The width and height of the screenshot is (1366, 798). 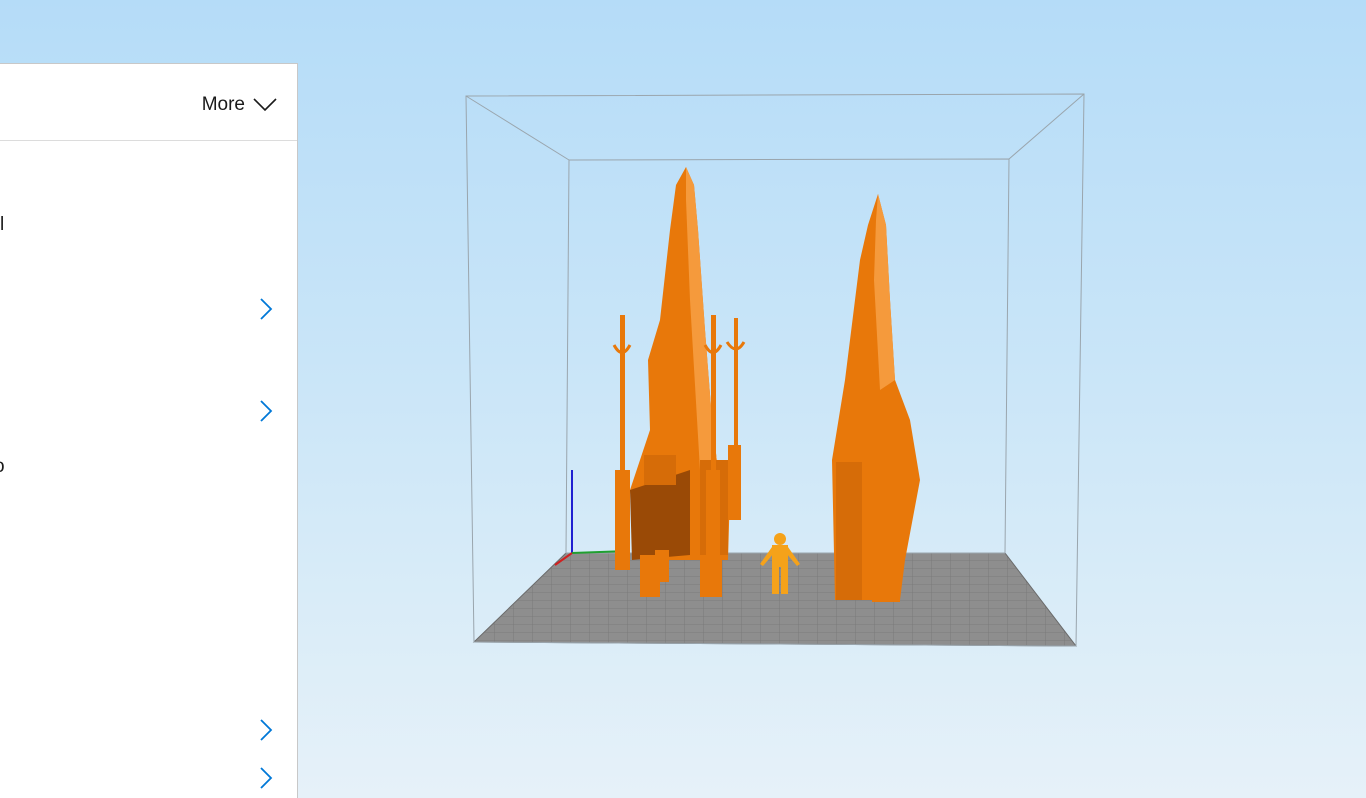 What do you see at coordinates (2, 466) in the screenshot?
I see `clipped-label-2: o` at bounding box center [2, 466].